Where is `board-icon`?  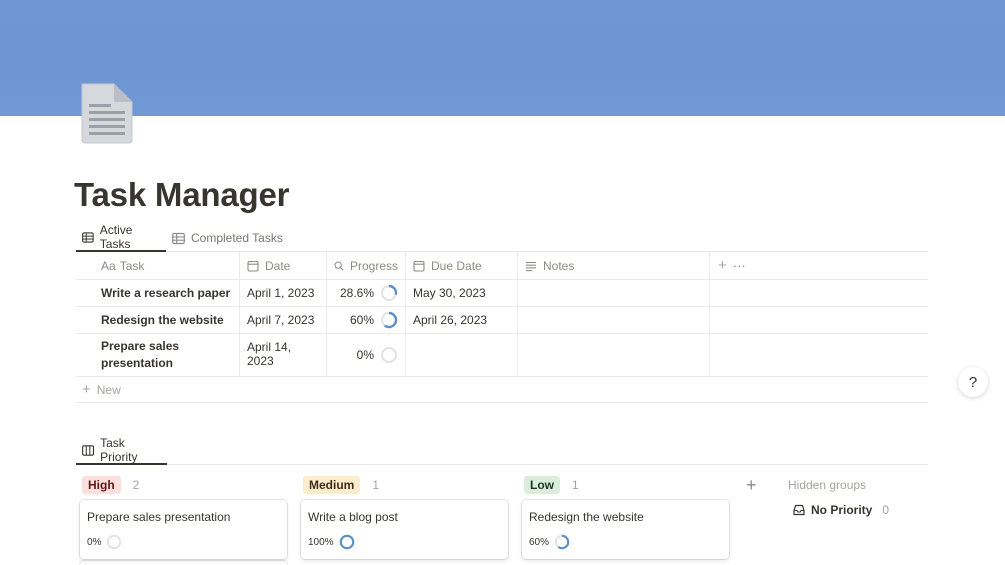
board-icon is located at coordinates (88, 450).